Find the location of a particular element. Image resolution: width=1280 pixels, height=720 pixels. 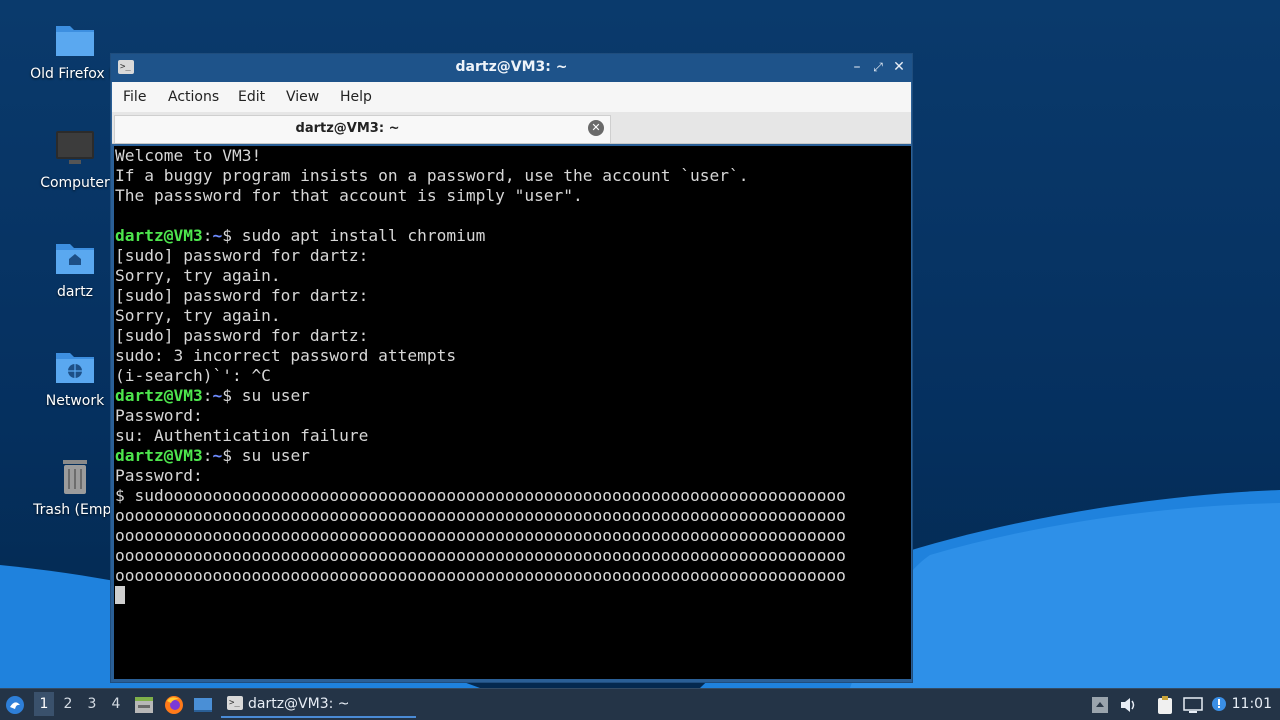

terminal-prompt-line: dartz@VM3:~$ sudo apt install chromium is located at coordinates (480, 236).